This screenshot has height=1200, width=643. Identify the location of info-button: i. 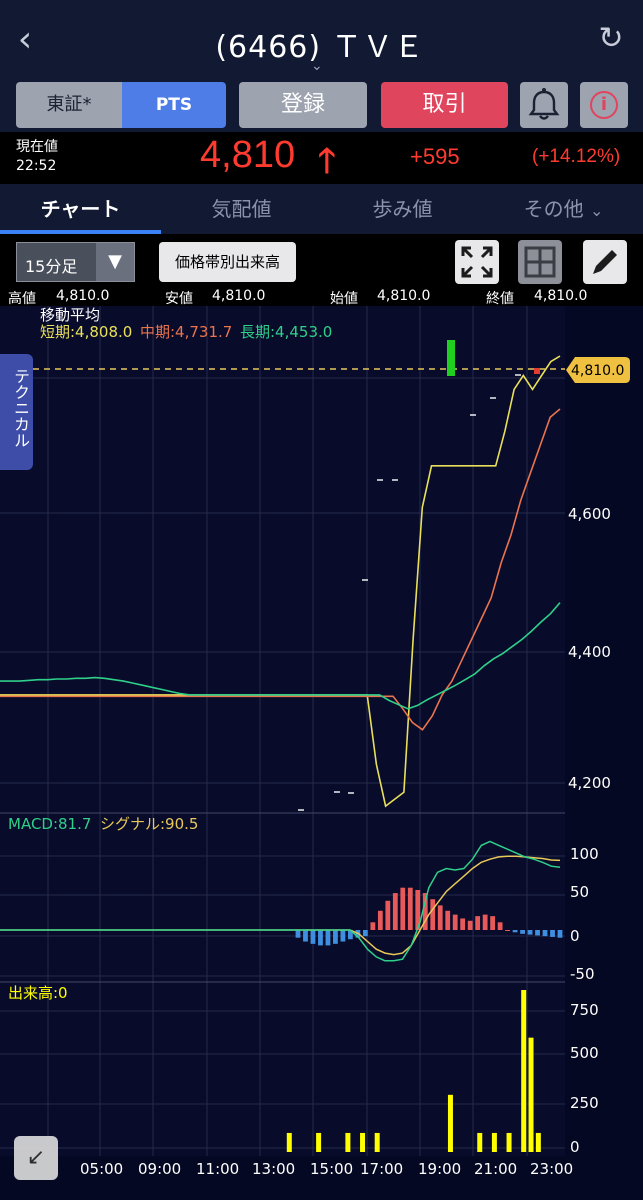
(604, 105).